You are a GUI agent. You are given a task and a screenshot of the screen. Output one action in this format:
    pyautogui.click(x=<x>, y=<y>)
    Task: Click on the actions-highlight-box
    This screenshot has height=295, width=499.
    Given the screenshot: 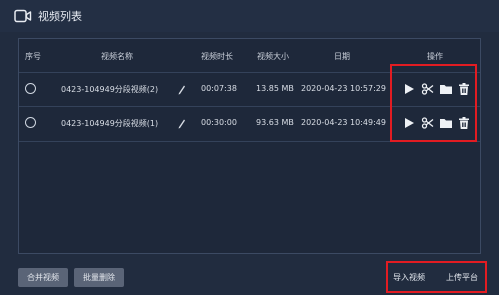 What is the action you would take?
    pyautogui.click(x=433, y=103)
    